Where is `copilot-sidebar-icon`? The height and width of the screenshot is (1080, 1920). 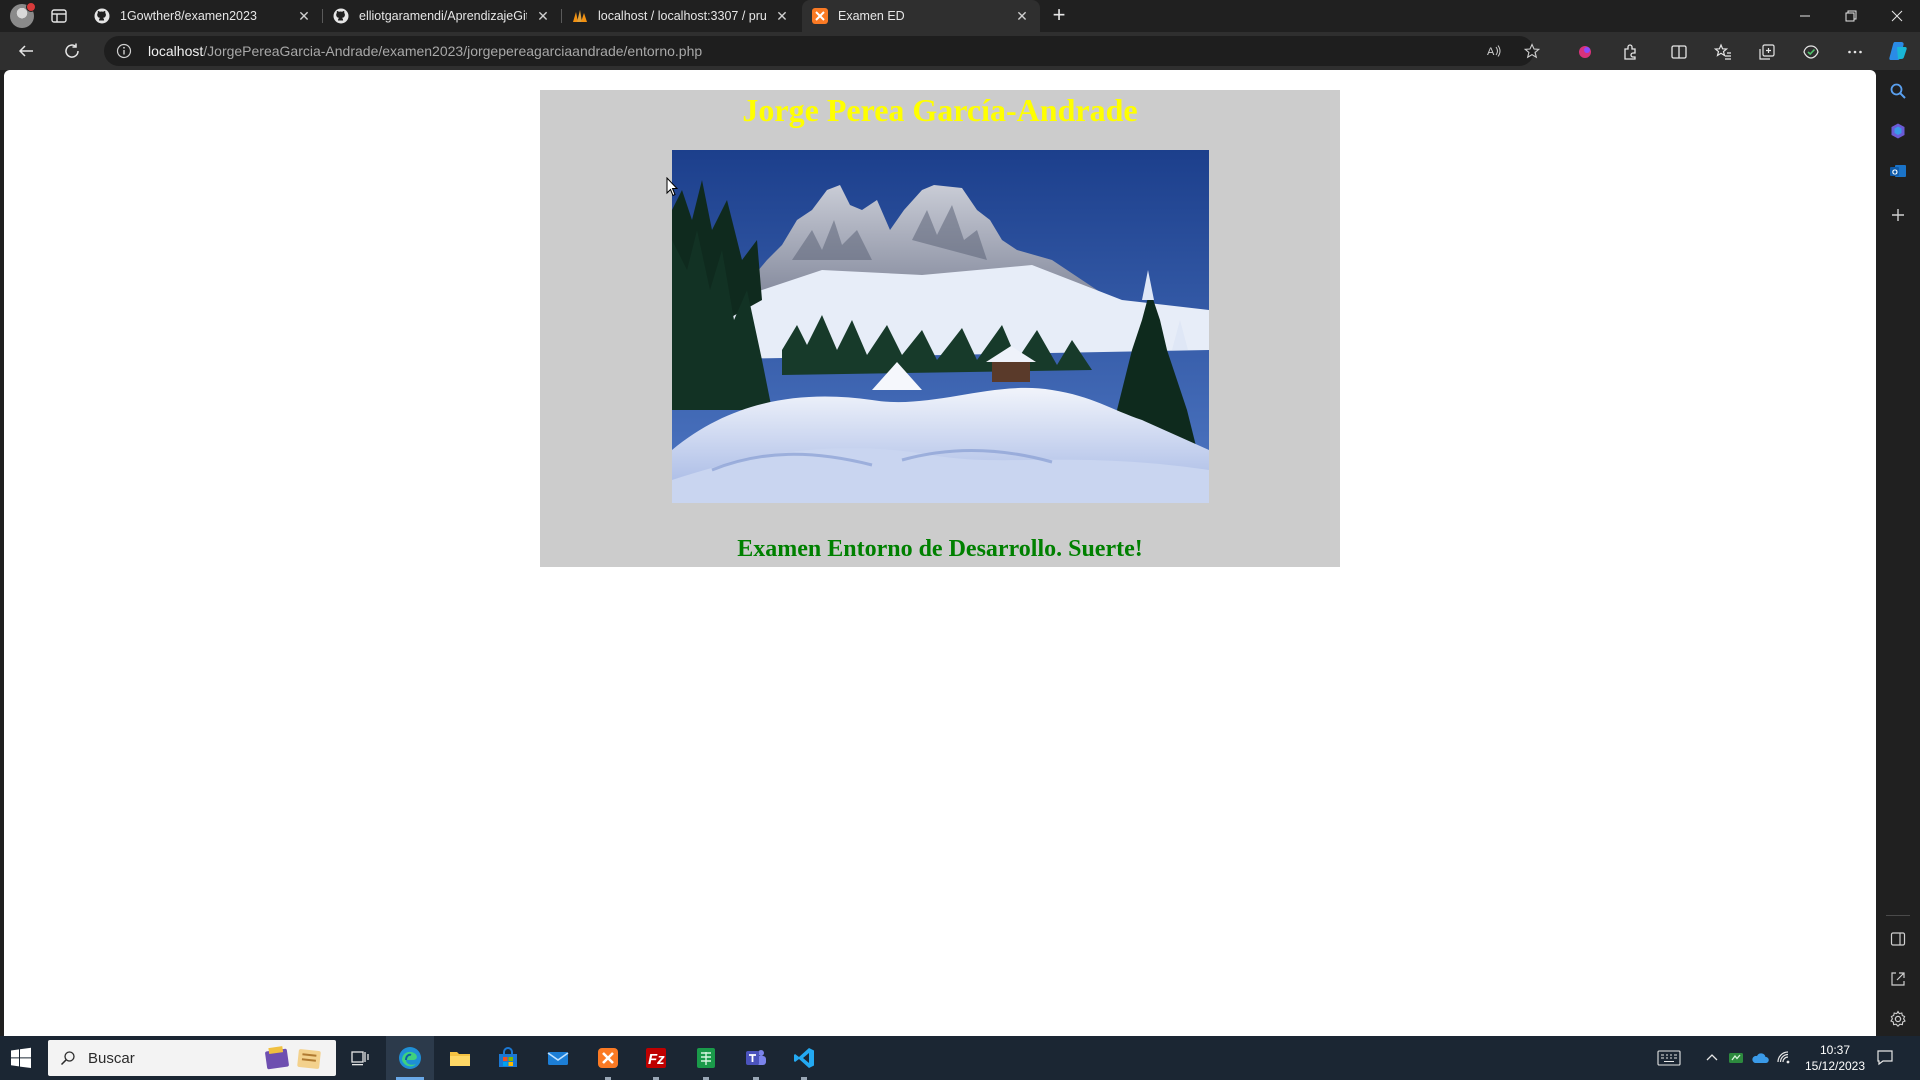
copilot-sidebar-icon is located at coordinates (1898, 131).